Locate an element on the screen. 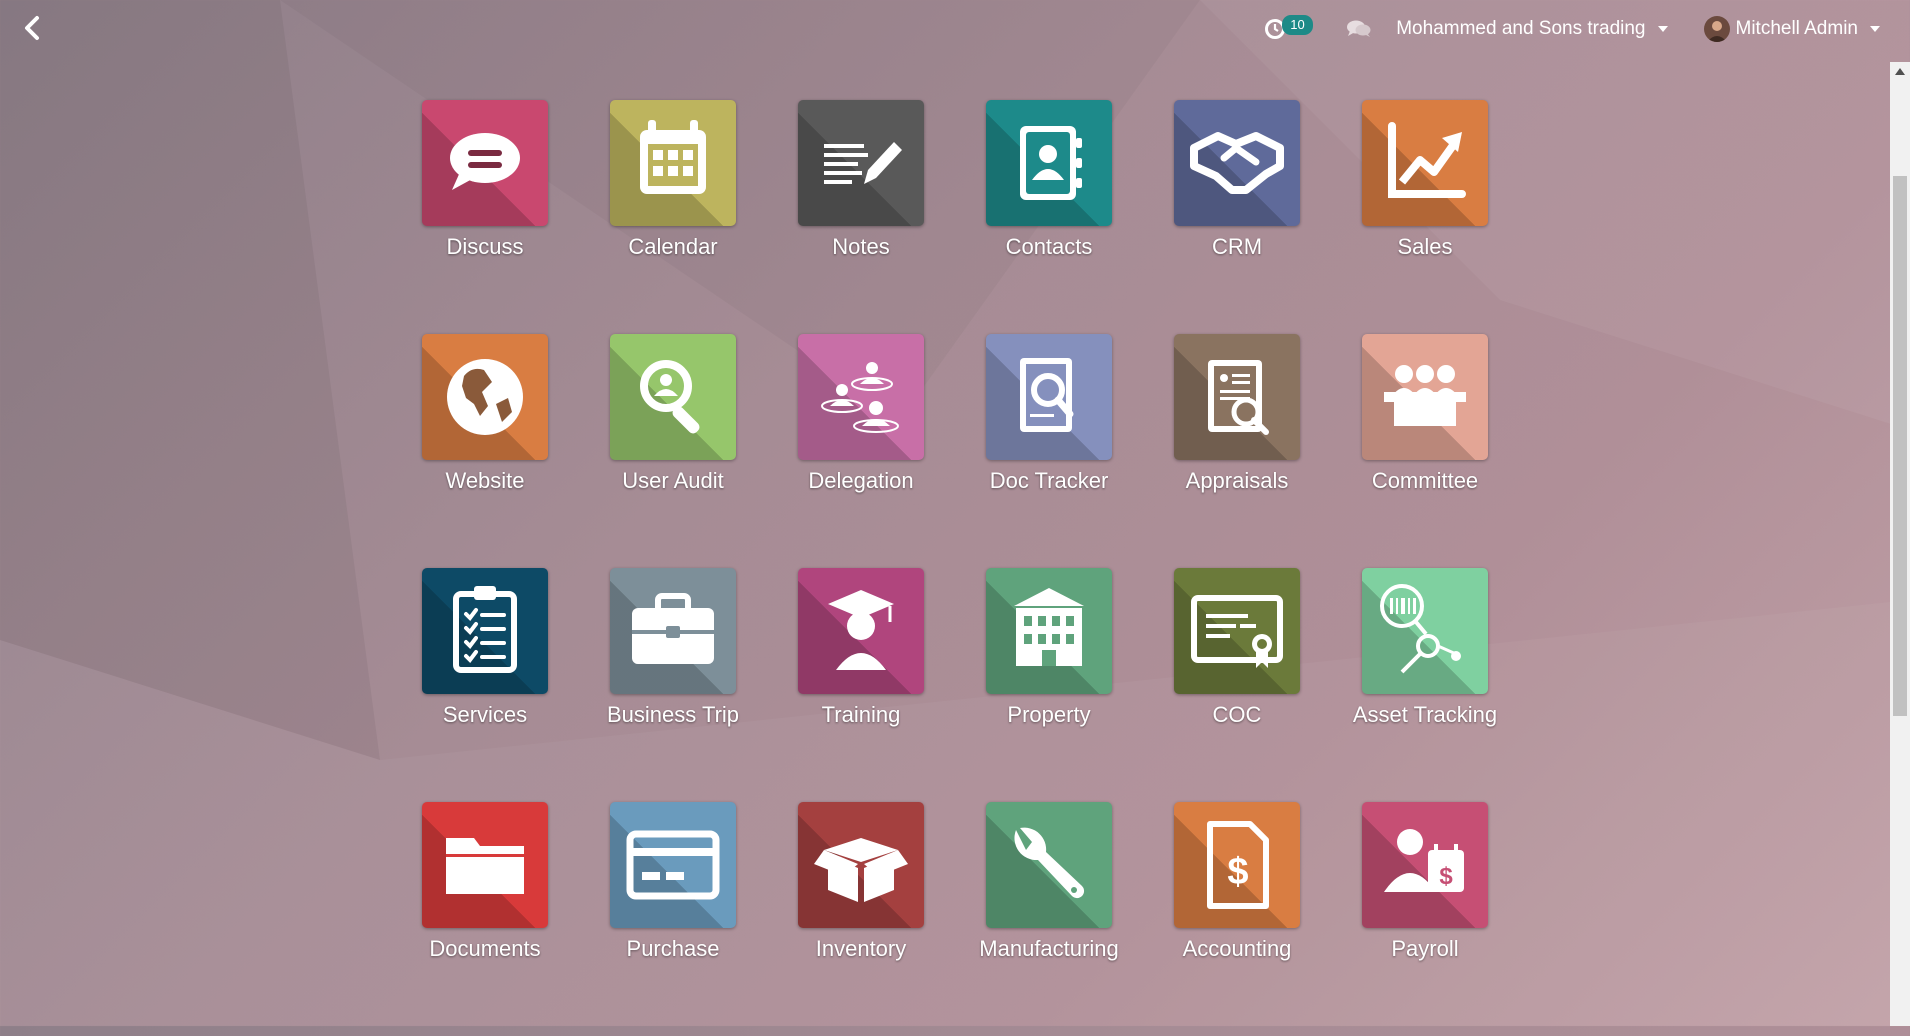 This screenshot has width=1910, height=1036. app-label: Appraisals is located at coordinates (1237, 480).